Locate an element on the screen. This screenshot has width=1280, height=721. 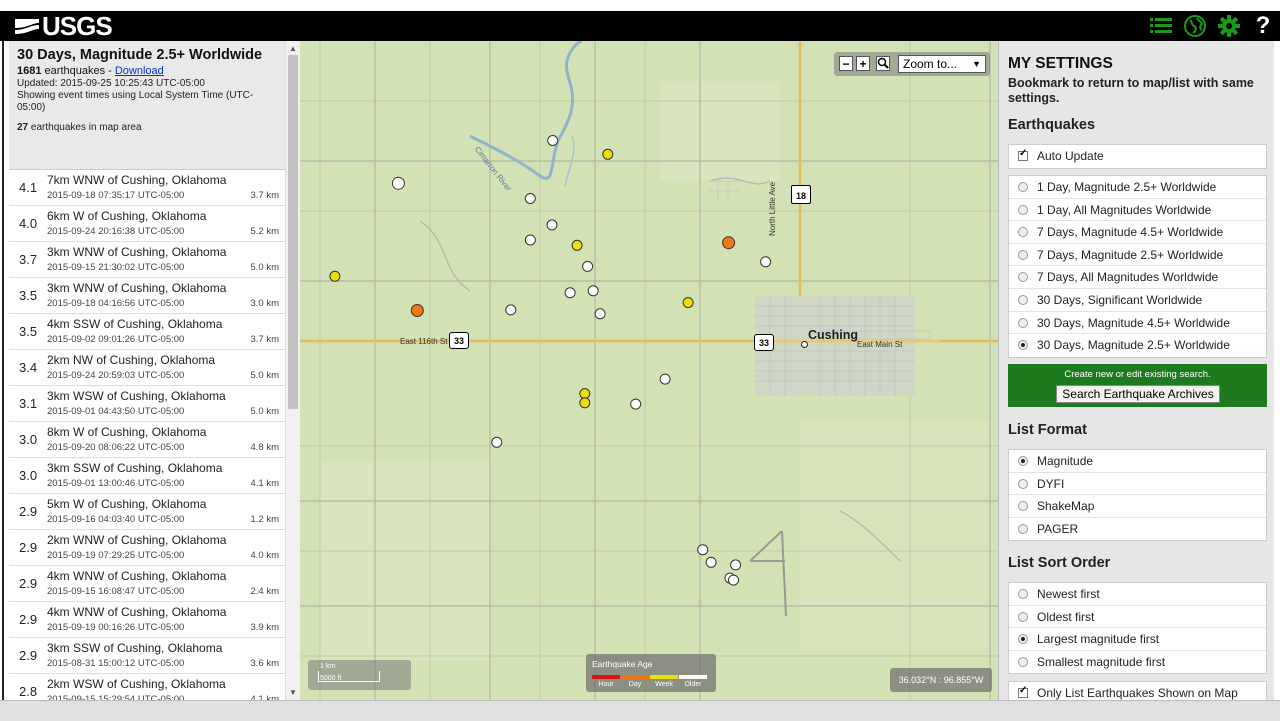
earthquake-time: 2015-09-20 08:06:22 UTC-05:00 is located at coordinates (116, 447).